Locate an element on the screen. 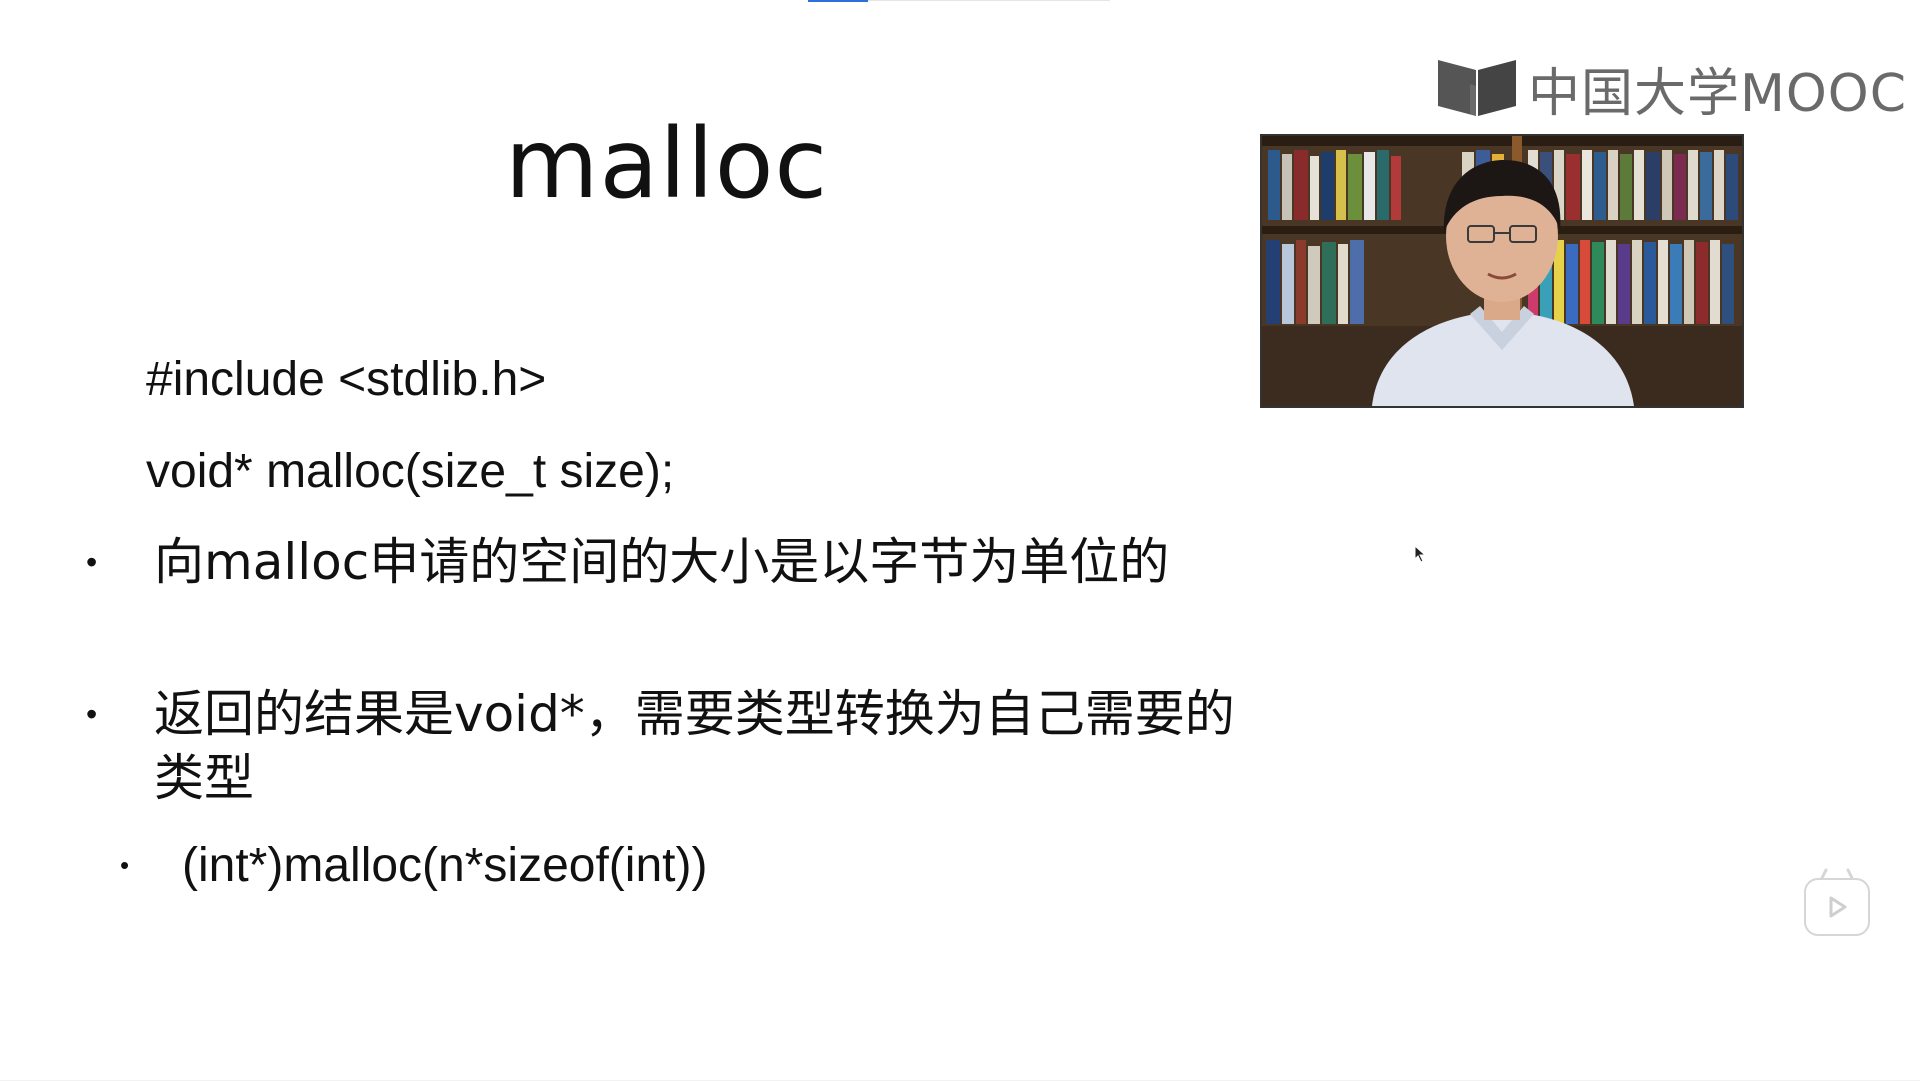 Image resolution: width=1920 pixels, height=1081 pixels. bullet-item: • 向malloc申请的空间的大小是以字节为单位的 is located at coordinates (658, 562).